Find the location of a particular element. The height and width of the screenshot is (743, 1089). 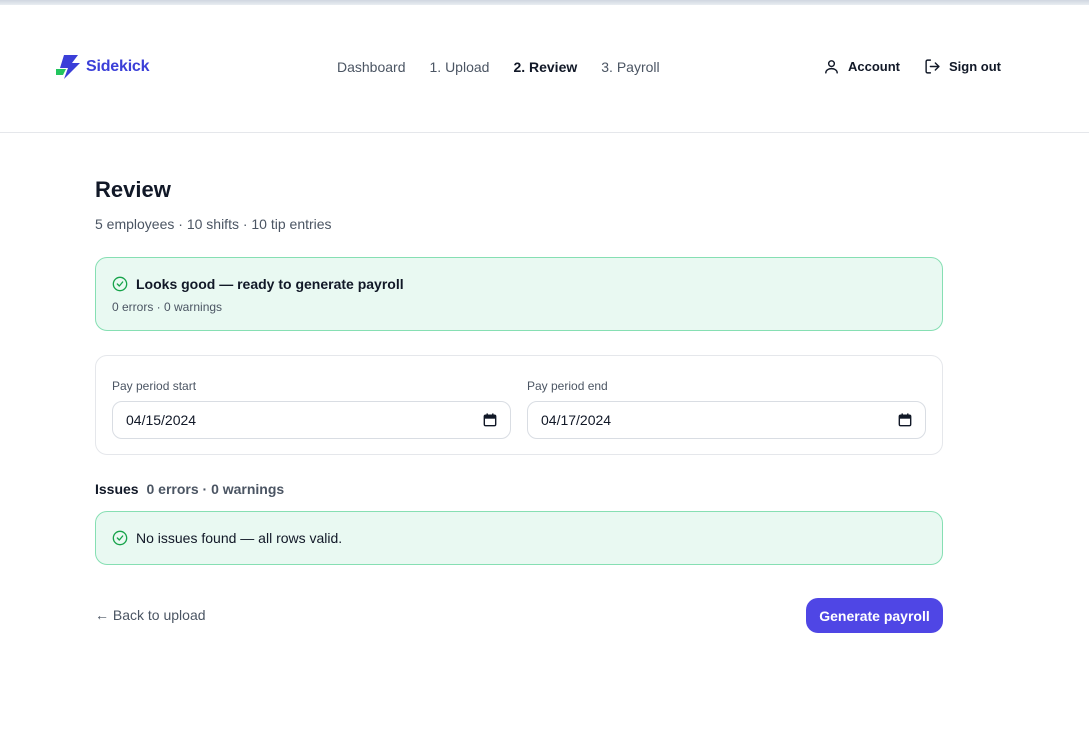

user-icon is located at coordinates (831, 67).